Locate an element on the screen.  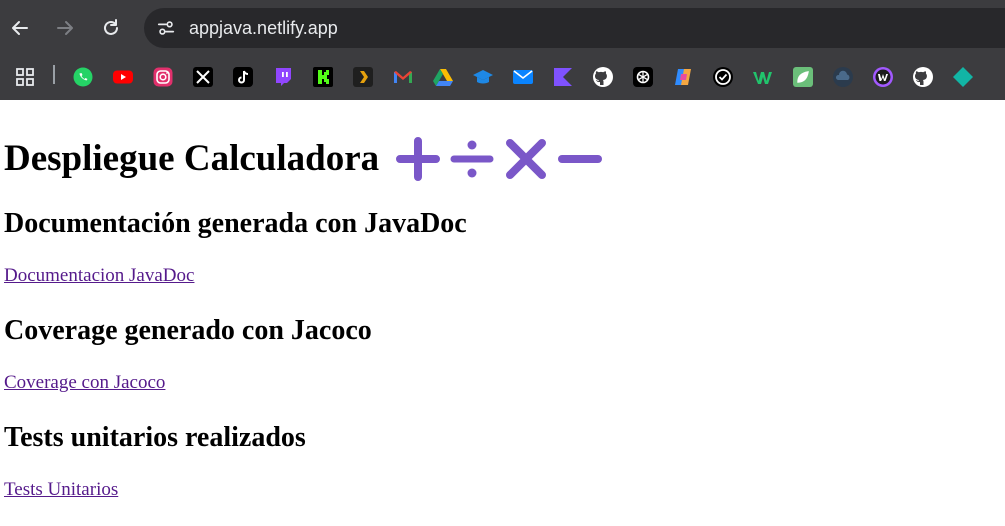
bookmark-kick is located at coordinates (323, 77).